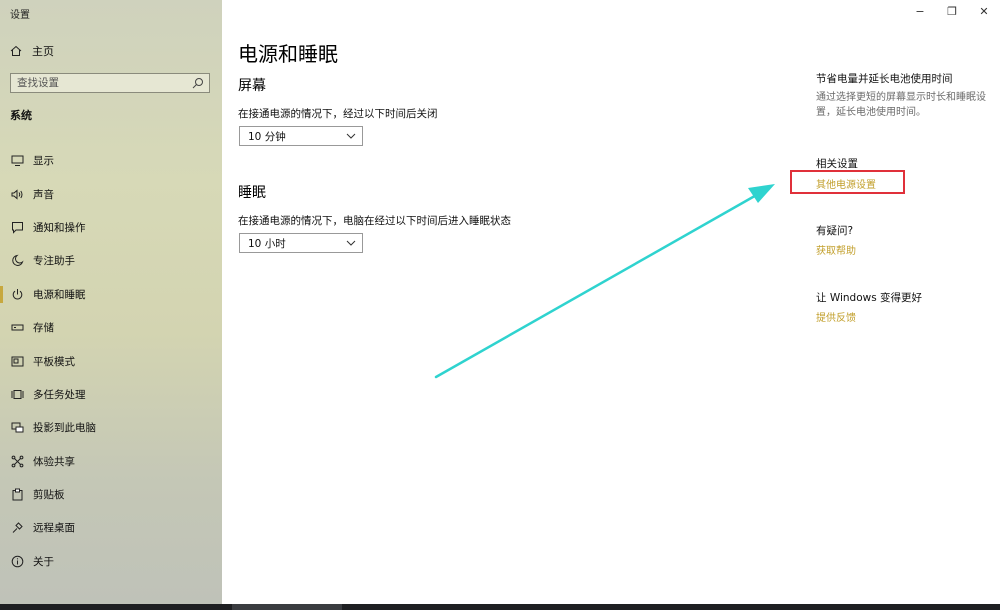  Describe the element at coordinates (984, 11) in the screenshot. I see `close-button: ✕` at that location.